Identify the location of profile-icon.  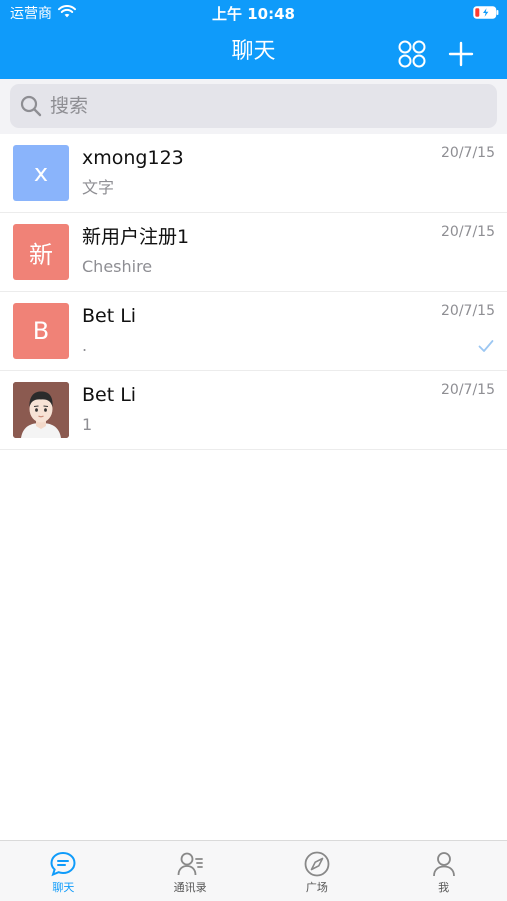
(443, 864).